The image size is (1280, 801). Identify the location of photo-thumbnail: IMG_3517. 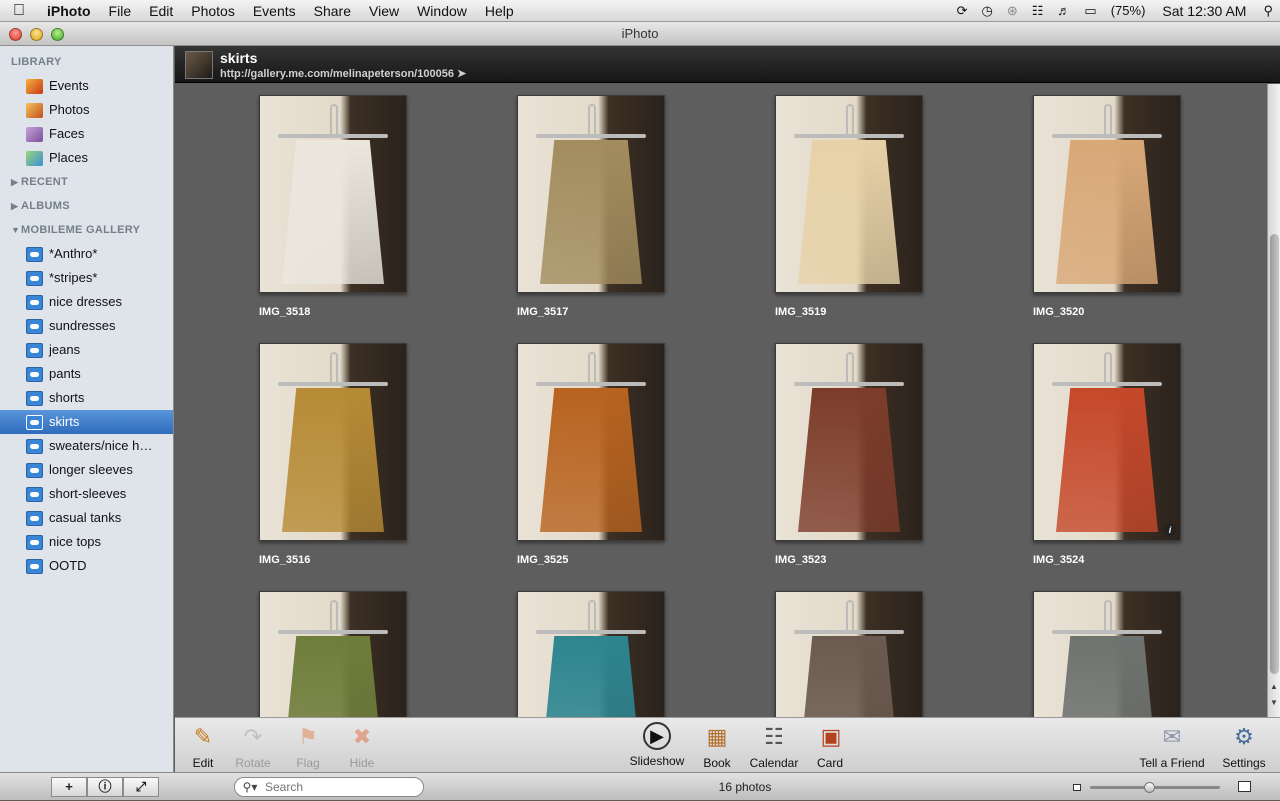
(591, 206).